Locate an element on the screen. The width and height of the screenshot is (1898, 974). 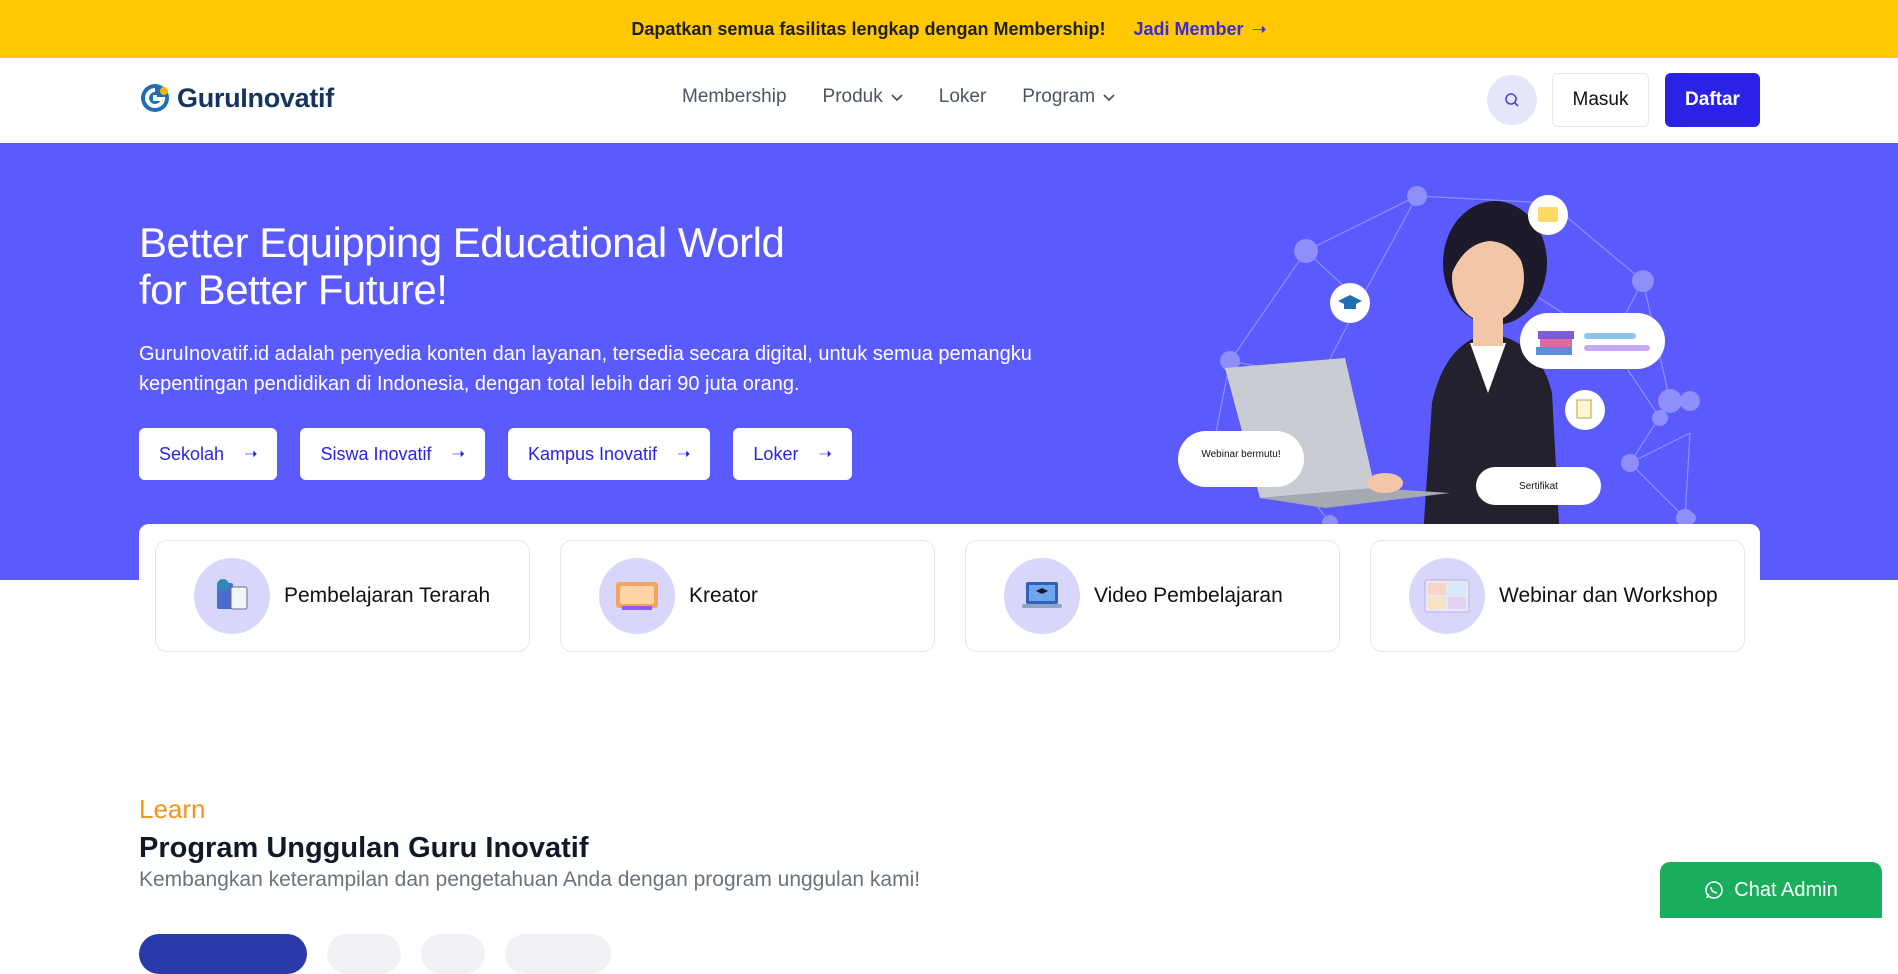
laptop-icon is located at coordinates (1042, 596).